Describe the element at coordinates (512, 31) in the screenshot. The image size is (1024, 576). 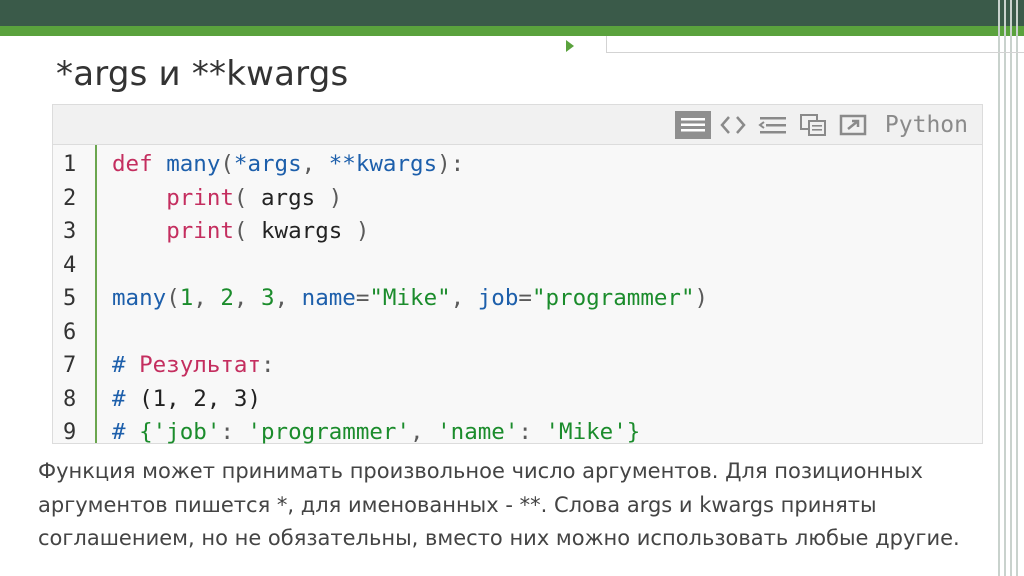
I see `top-accent-bar` at that location.